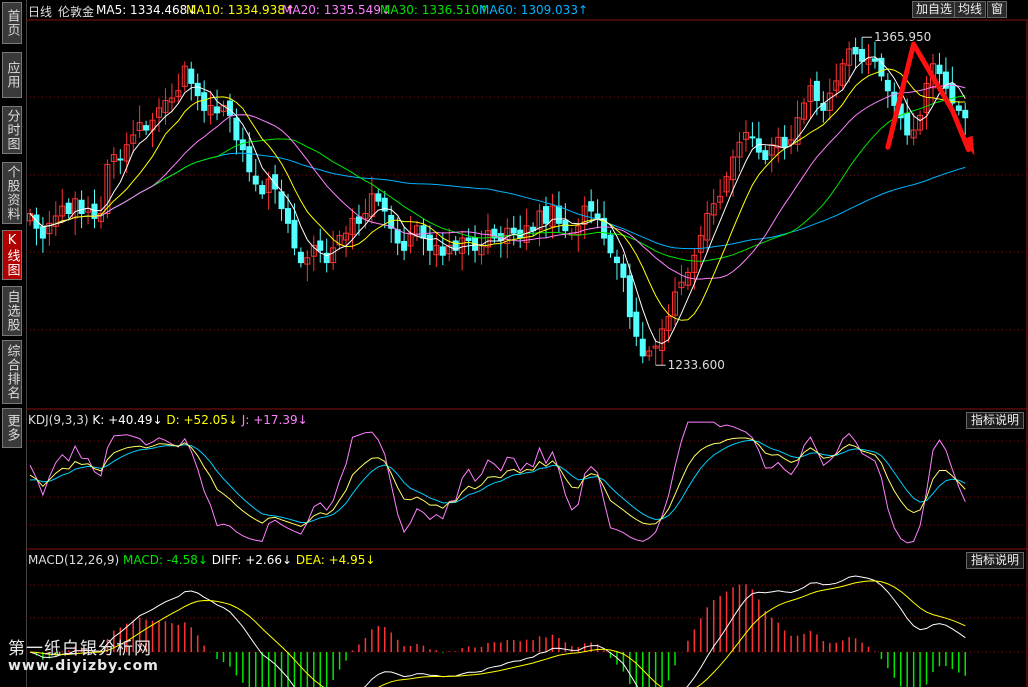  Describe the element at coordinates (165, 560) in the screenshot. I see `macd-macd-value: MACD: -4.58↓` at that location.